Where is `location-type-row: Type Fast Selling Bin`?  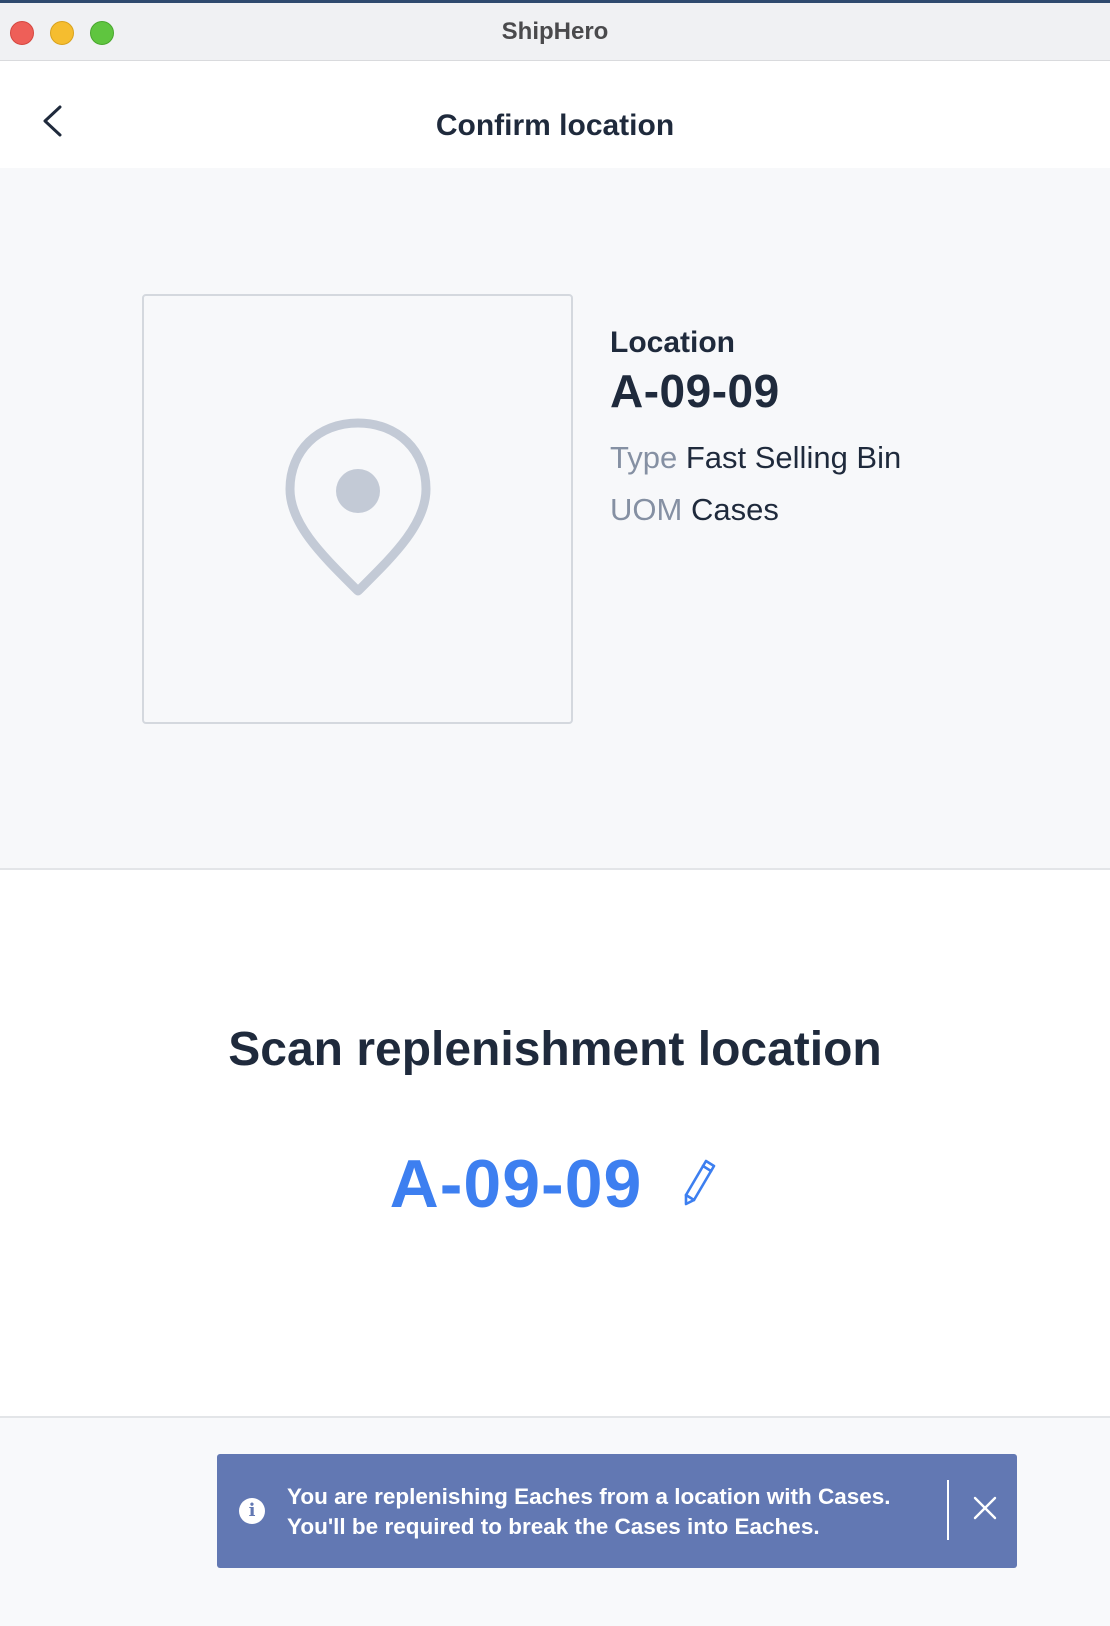 location-type-row: Type Fast Selling Bin is located at coordinates (755, 458).